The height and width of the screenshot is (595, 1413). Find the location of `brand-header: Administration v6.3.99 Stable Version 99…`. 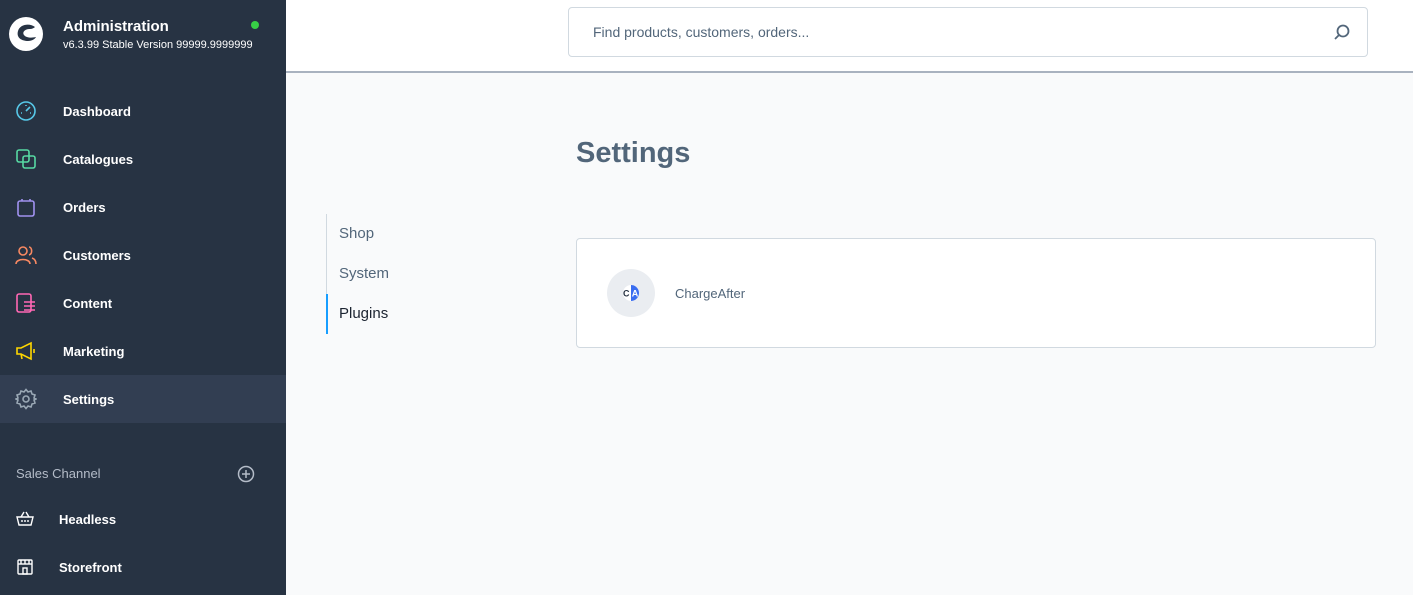

brand-header: Administration v6.3.99 Stable Version 99… is located at coordinates (143, 36).